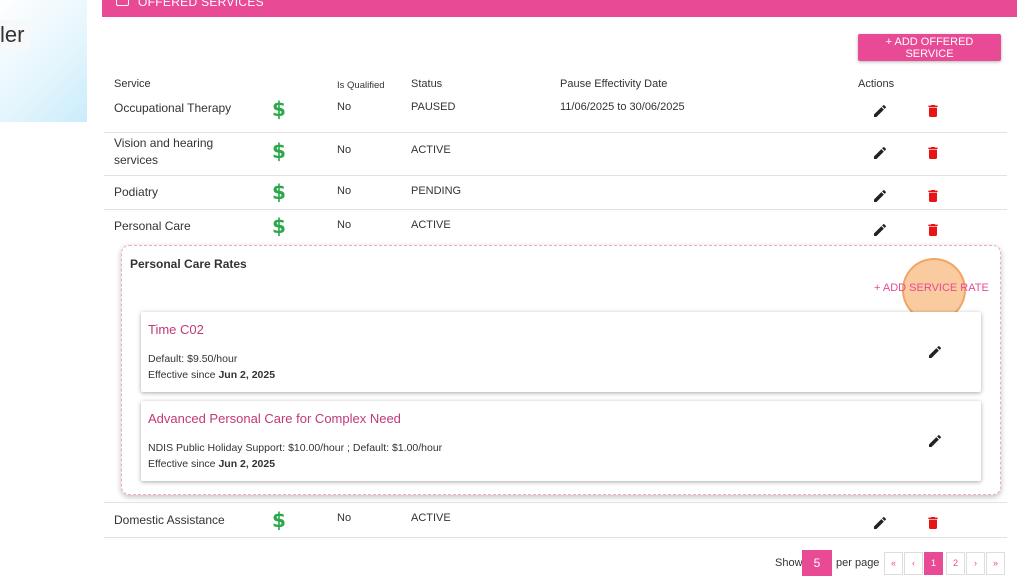 The image size is (1033, 577). Describe the element at coordinates (152, 226) in the screenshot. I see `service-name: Personal Care` at that location.